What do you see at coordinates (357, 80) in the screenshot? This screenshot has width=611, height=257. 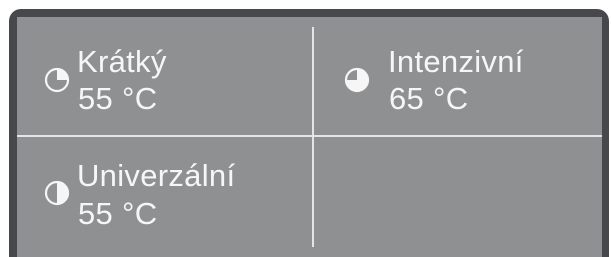 I see `pie-three-quarter-icon` at bounding box center [357, 80].